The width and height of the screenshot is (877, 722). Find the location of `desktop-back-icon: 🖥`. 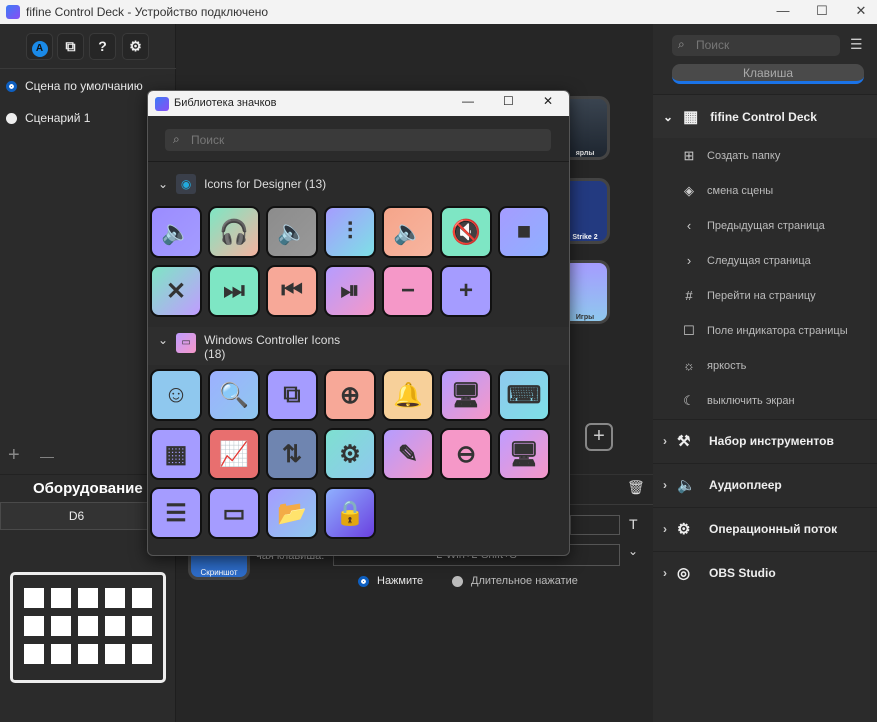

desktop-back-icon: 🖥 is located at coordinates (466, 395).